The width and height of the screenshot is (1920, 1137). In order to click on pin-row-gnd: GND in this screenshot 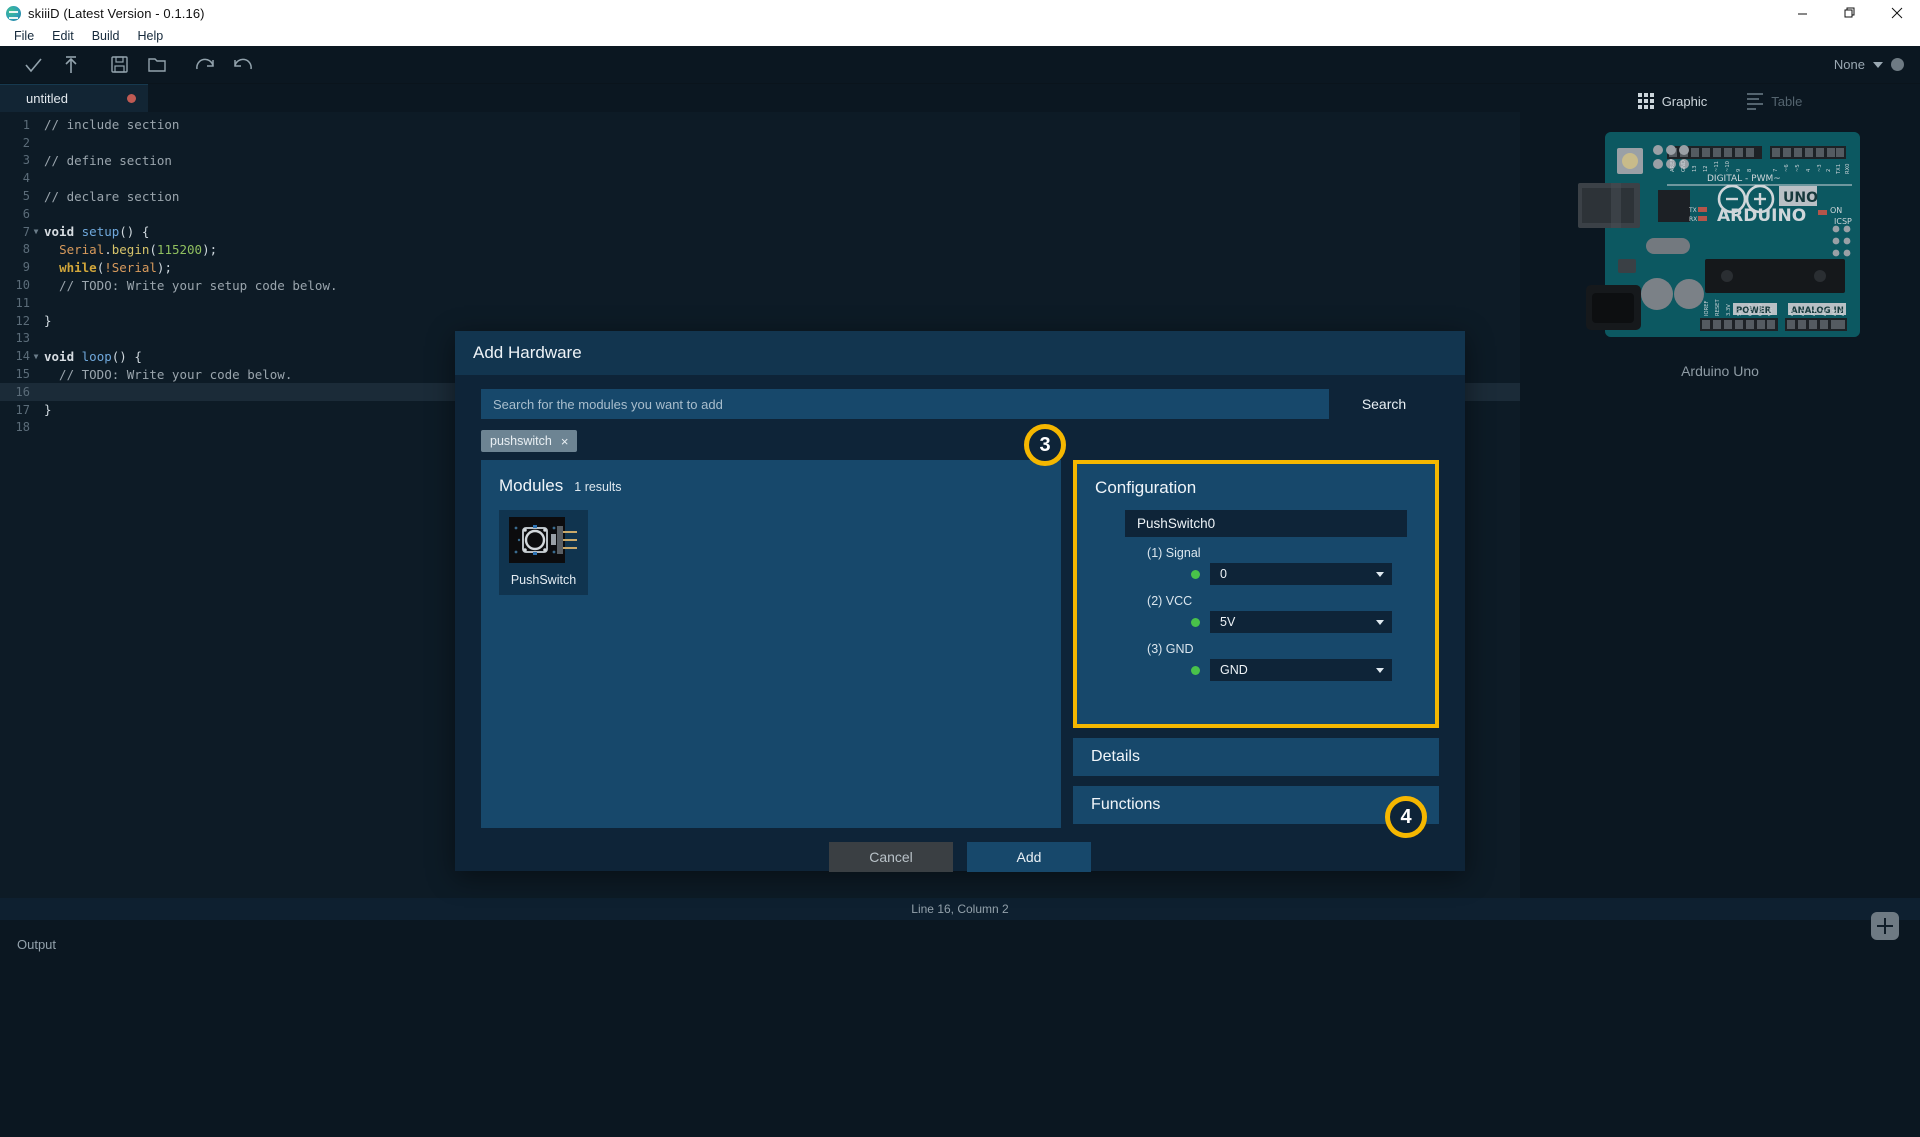, I will do `click(1304, 670)`.